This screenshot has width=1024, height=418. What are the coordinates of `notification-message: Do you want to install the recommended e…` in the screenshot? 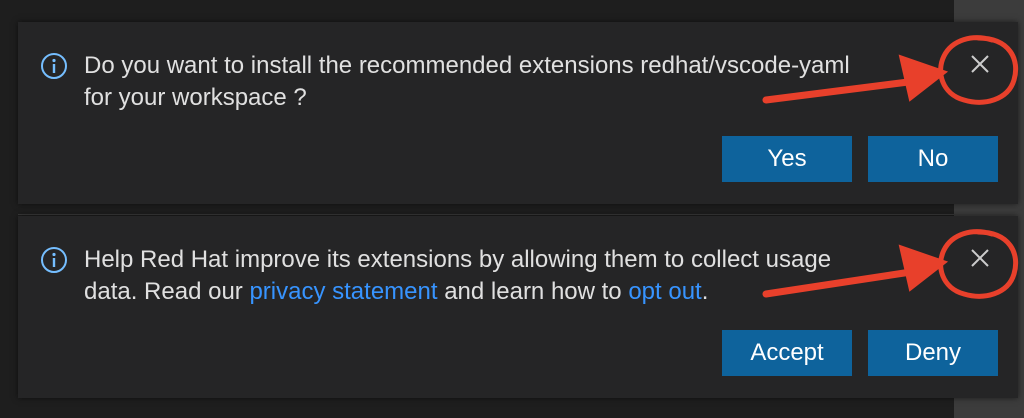 It's located at (467, 81).